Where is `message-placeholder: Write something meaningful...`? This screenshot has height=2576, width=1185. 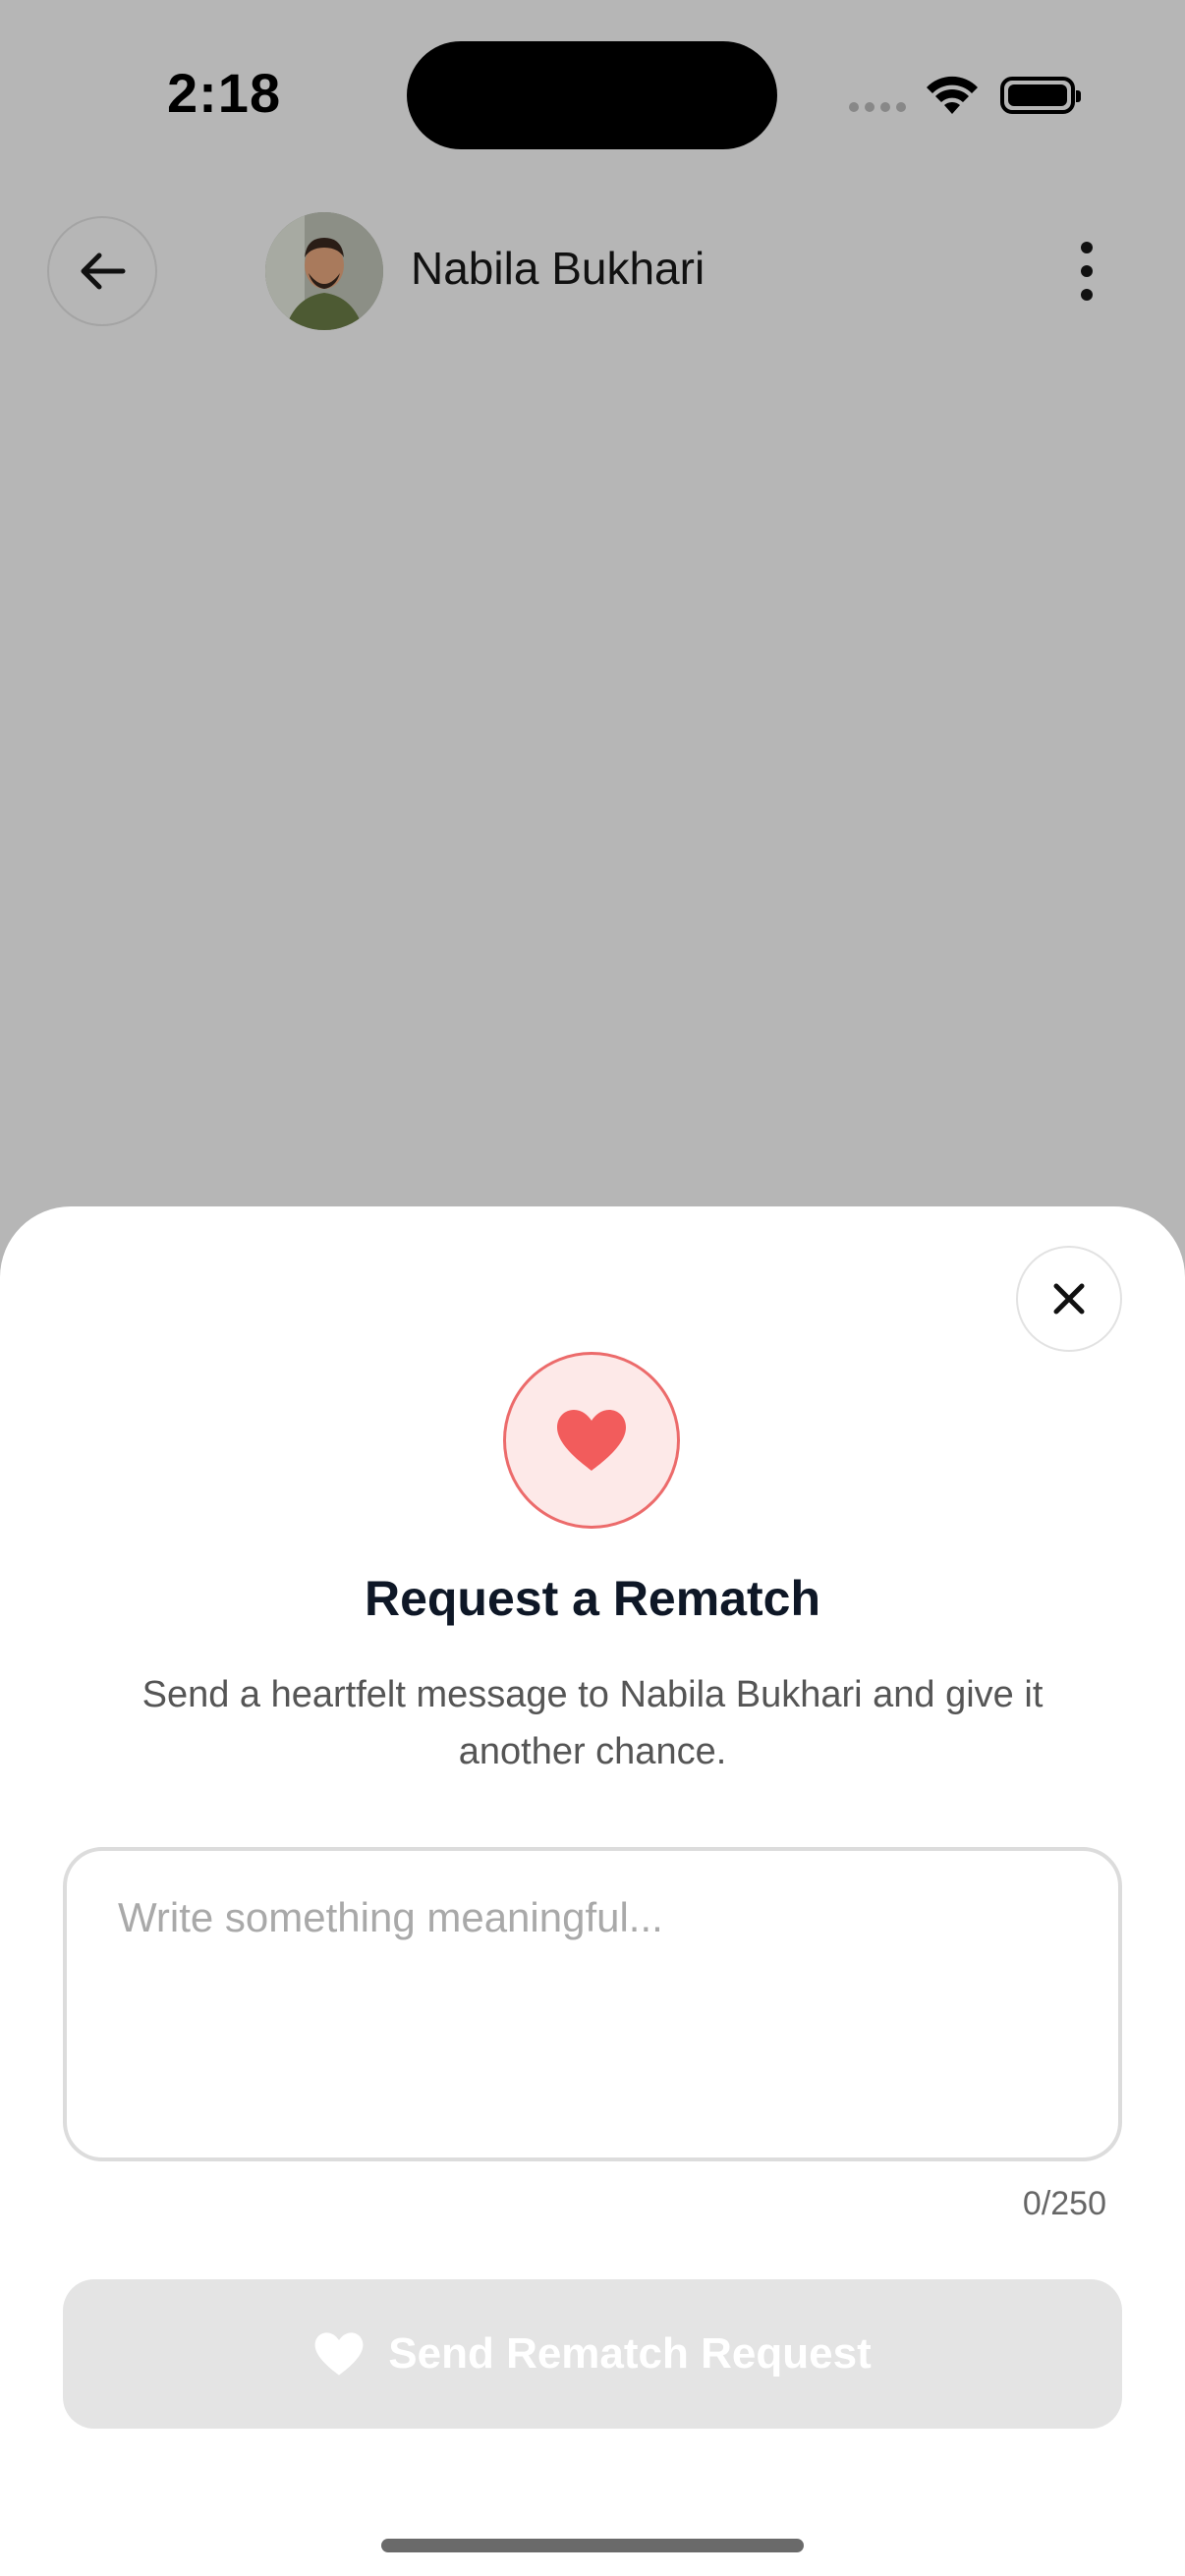
message-placeholder: Write something meaningful... is located at coordinates (391, 1917).